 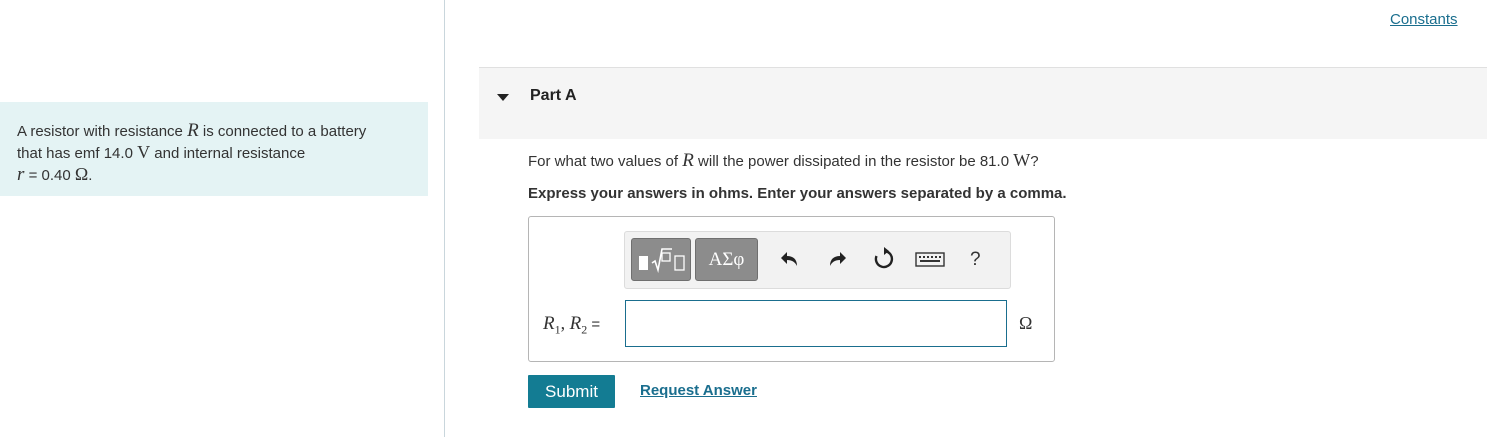 I want to click on request-answer-link: Request Answer, so click(x=698, y=390).